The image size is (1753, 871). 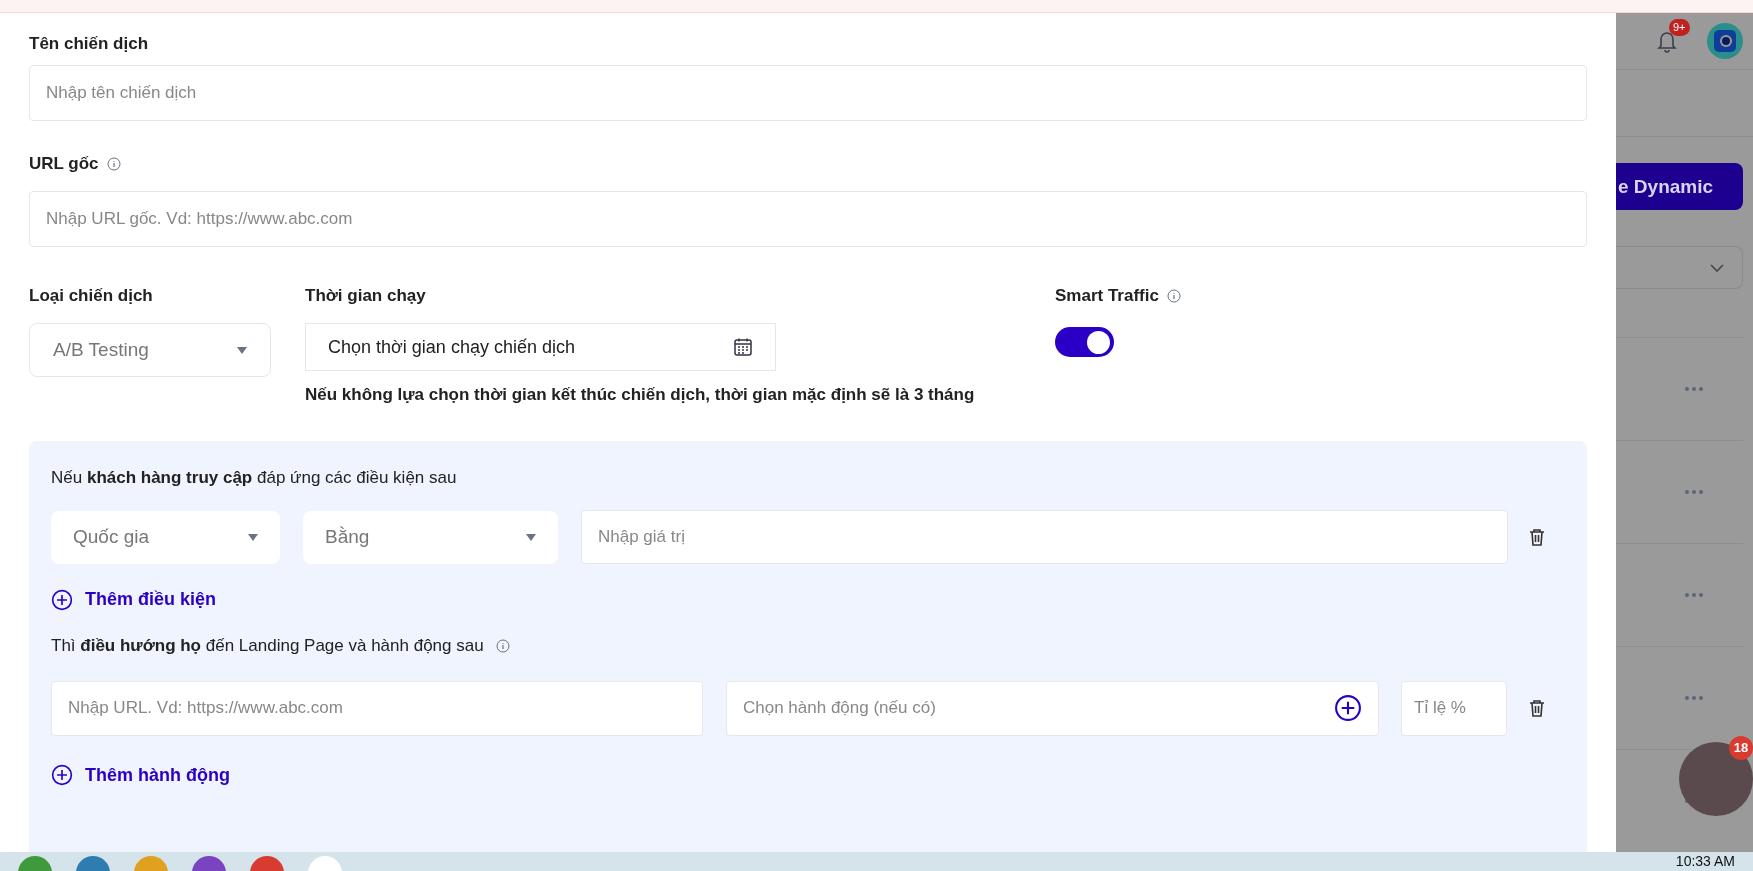 I want to click on condition-field-dropdown: Quốc gia, so click(x=165, y=537).